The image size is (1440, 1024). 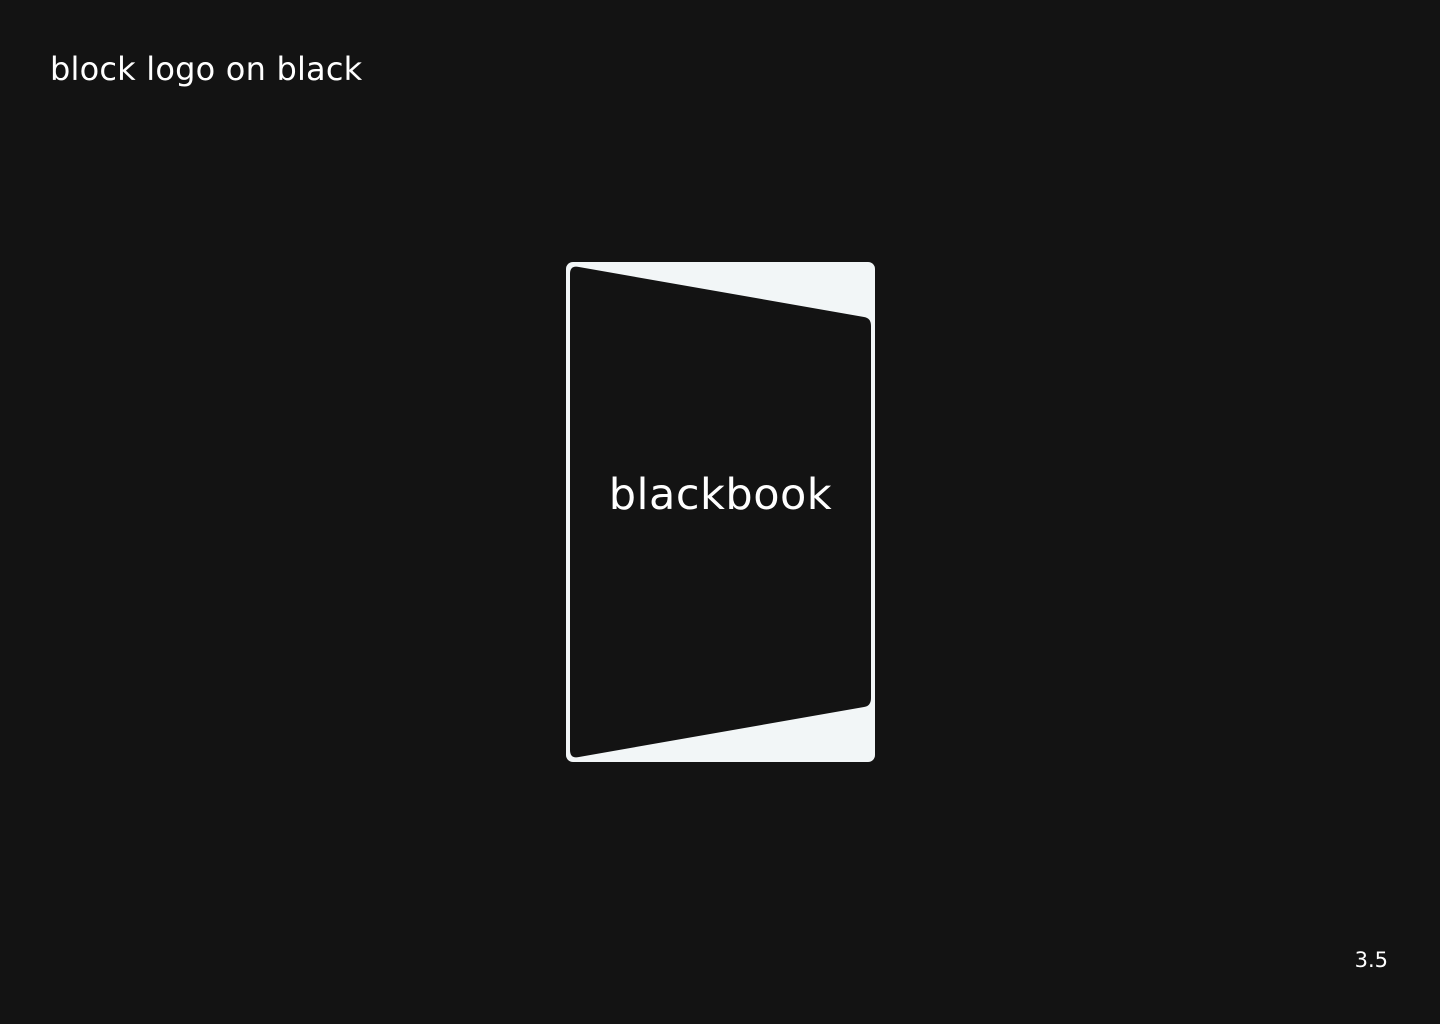 I want to click on page-number: 3.5, so click(x=1371, y=960).